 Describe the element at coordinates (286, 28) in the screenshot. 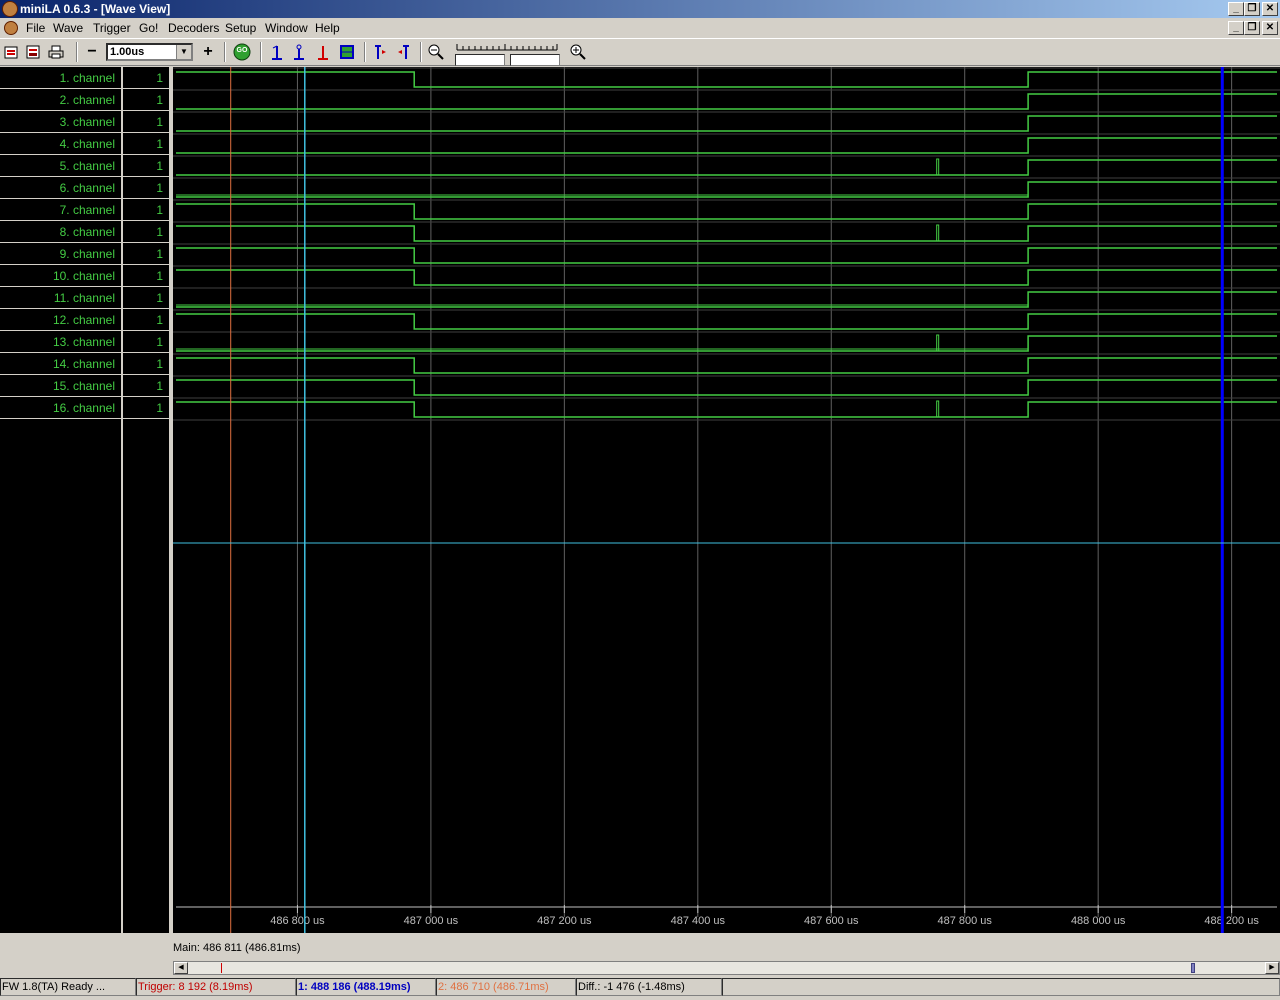

I see `menu-window: Window` at that location.